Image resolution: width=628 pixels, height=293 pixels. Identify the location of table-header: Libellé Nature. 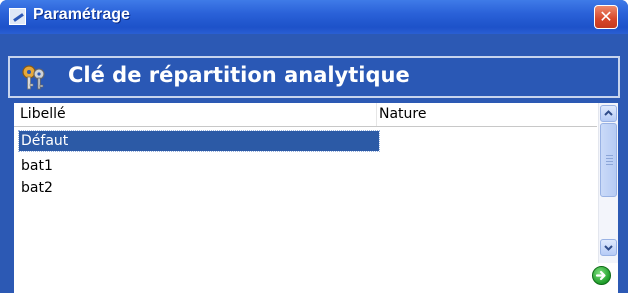
(305, 115).